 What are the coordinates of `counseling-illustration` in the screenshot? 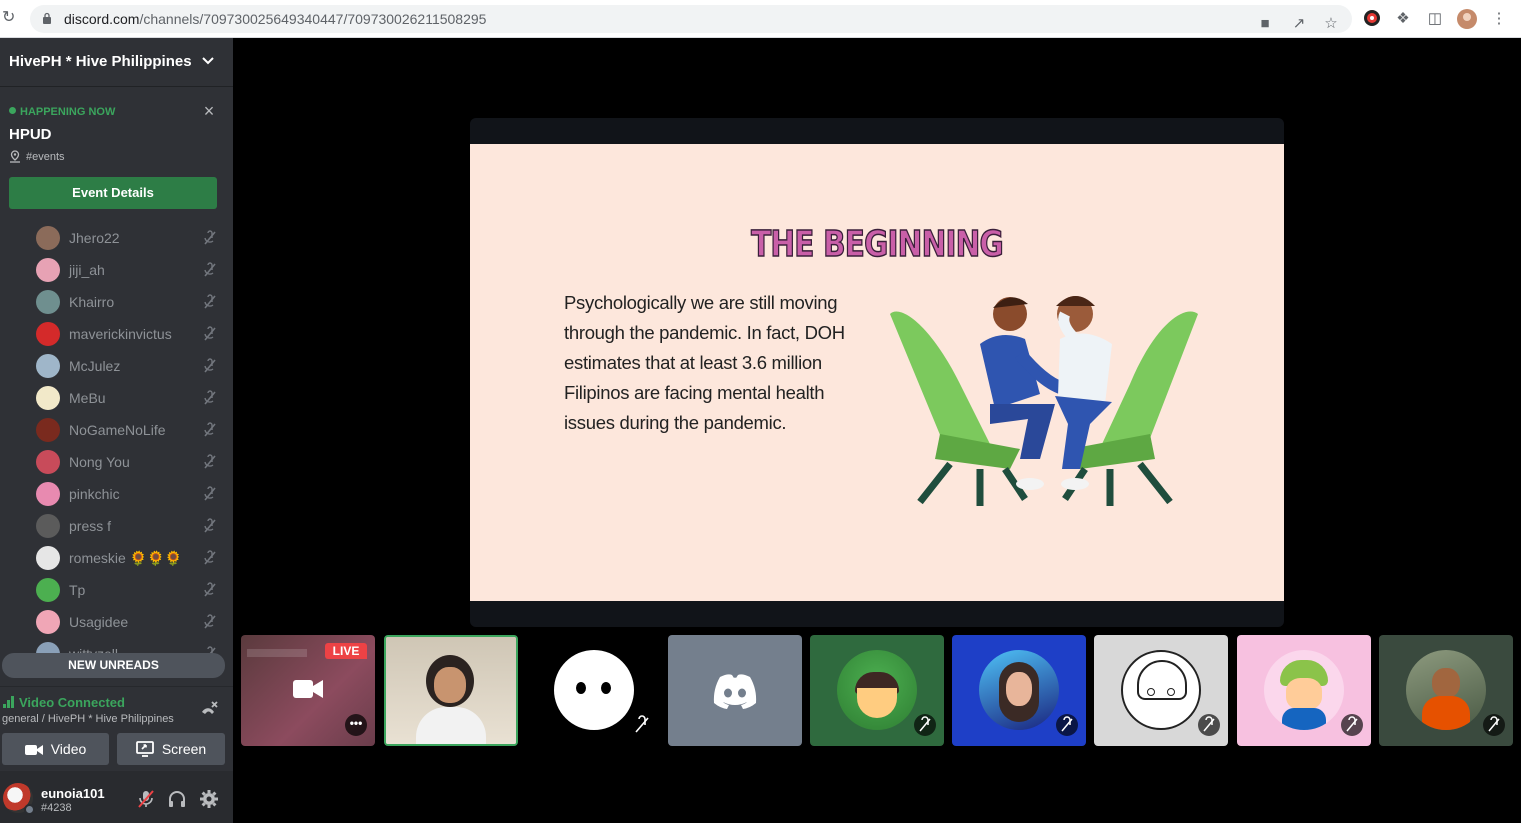 It's located at (1044, 401).